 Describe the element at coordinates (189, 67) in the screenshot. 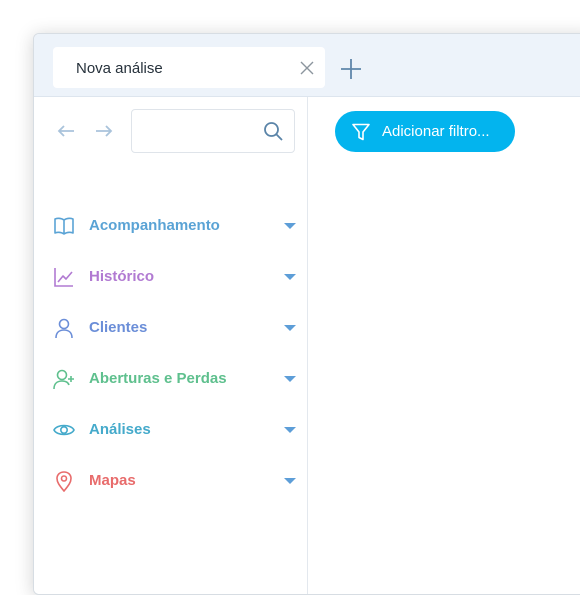

I see `tab-nova-analise: Nova análise` at that location.